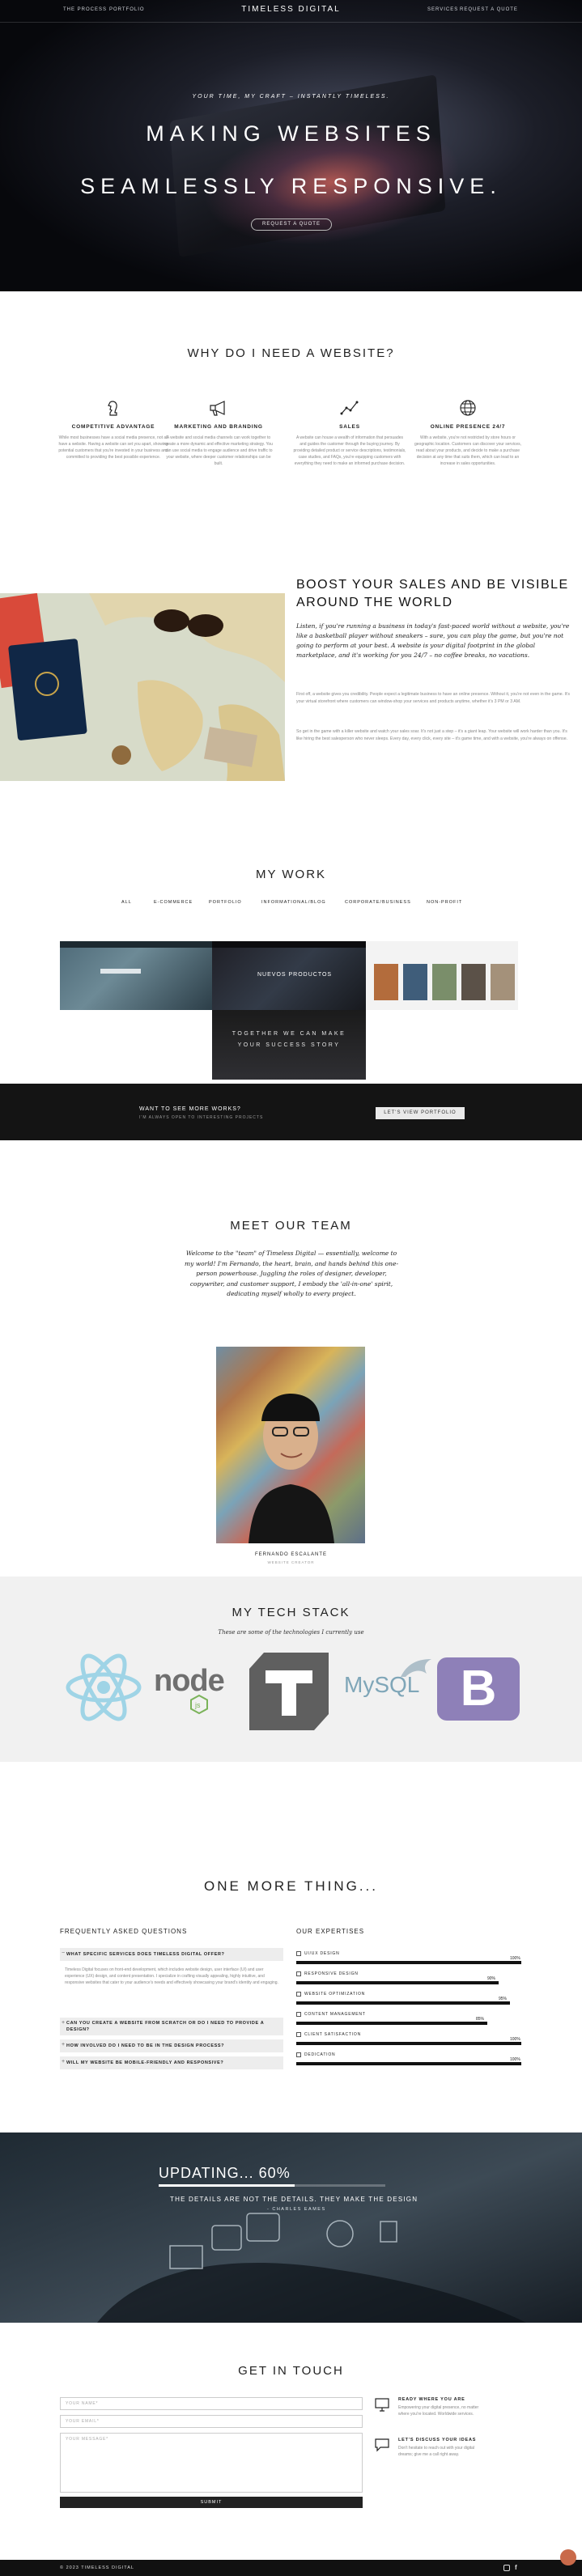 Image resolution: width=582 pixels, height=2576 pixels. Describe the element at coordinates (291, 874) in the screenshot. I see `work-title: MY WORK` at that location.